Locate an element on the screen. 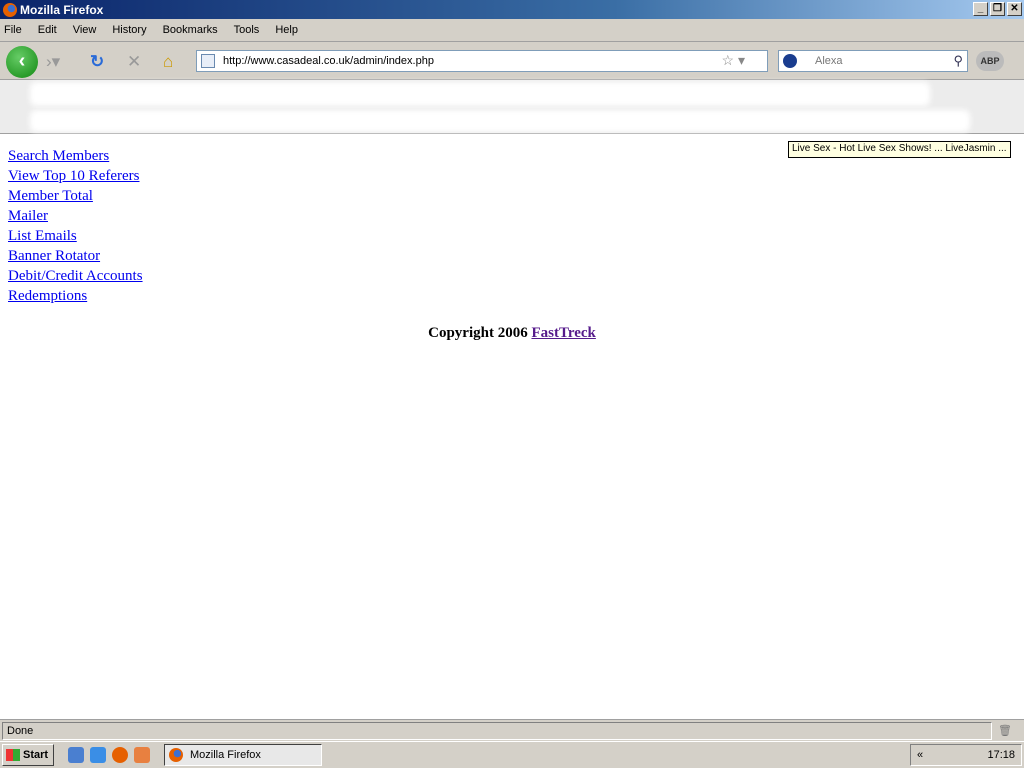  status-bar: Done 🗑 is located at coordinates (512, 730).